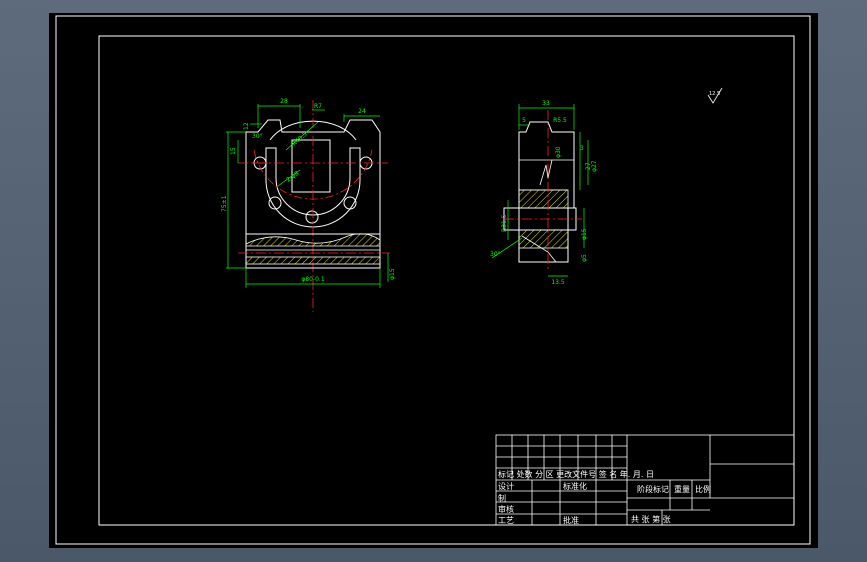 The image size is (867, 562). What do you see at coordinates (682, 489) in the screenshot?
I see `tb-weight: 重量` at bounding box center [682, 489].